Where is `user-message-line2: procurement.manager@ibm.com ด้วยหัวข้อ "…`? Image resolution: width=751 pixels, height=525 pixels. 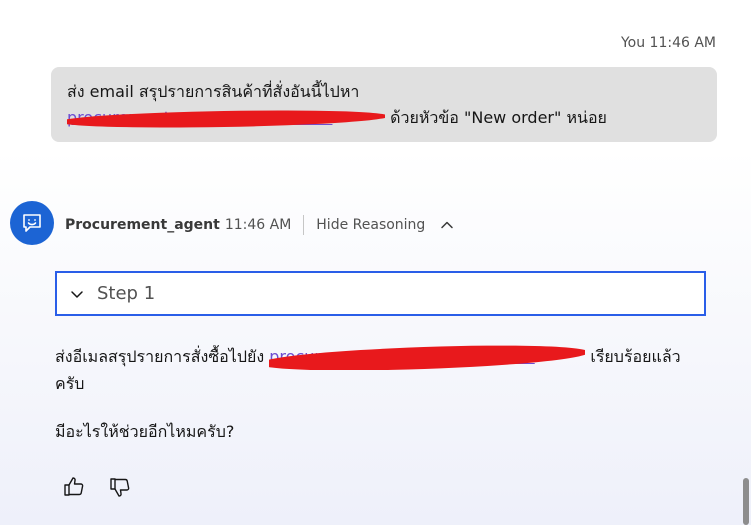
user-message-line2: procurement.manager@ibm.com ด้วยหัวข้อ "… is located at coordinates (384, 118).